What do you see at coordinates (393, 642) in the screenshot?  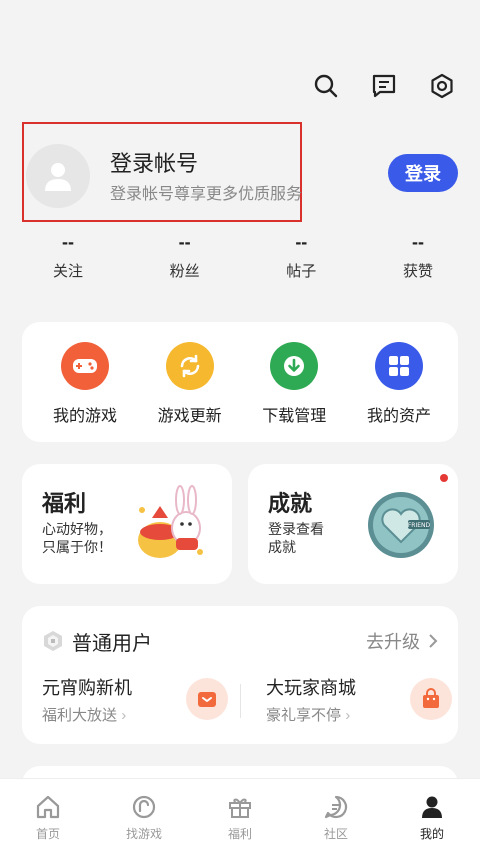 I see `upgrade-label: 去升级` at bounding box center [393, 642].